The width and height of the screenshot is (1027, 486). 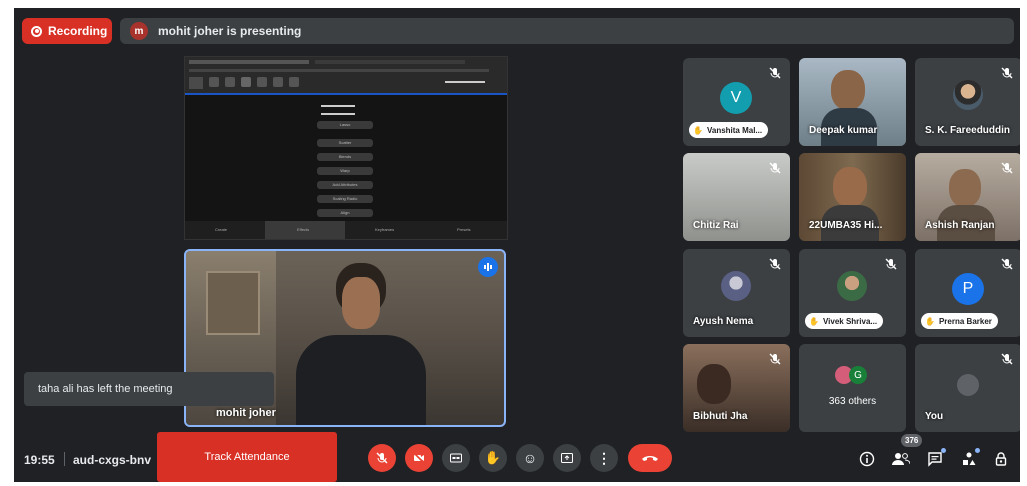 What do you see at coordinates (345, 125) in the screenshot?
I see `shared-menu-item: Lasso` at bounding box center [345, 125].